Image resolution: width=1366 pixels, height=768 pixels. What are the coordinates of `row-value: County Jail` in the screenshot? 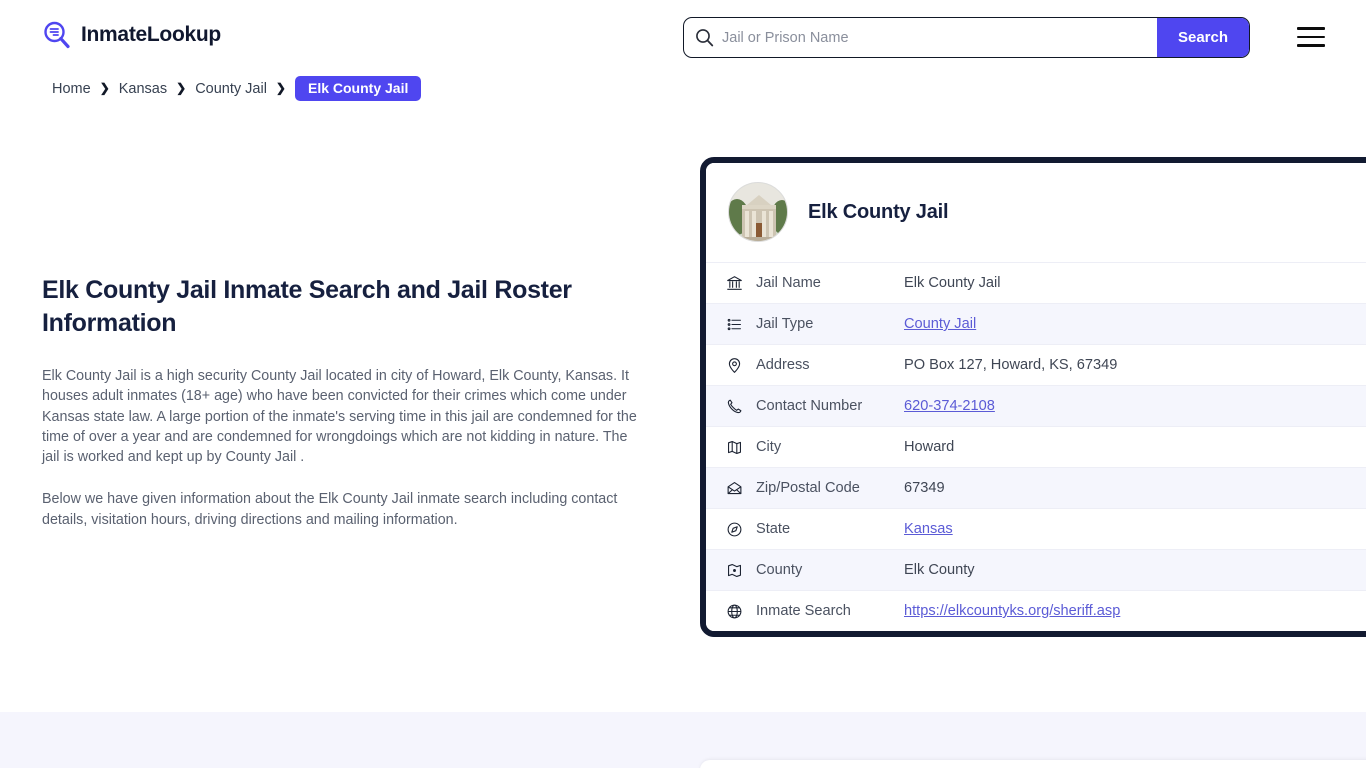 It's located at (940, 324).